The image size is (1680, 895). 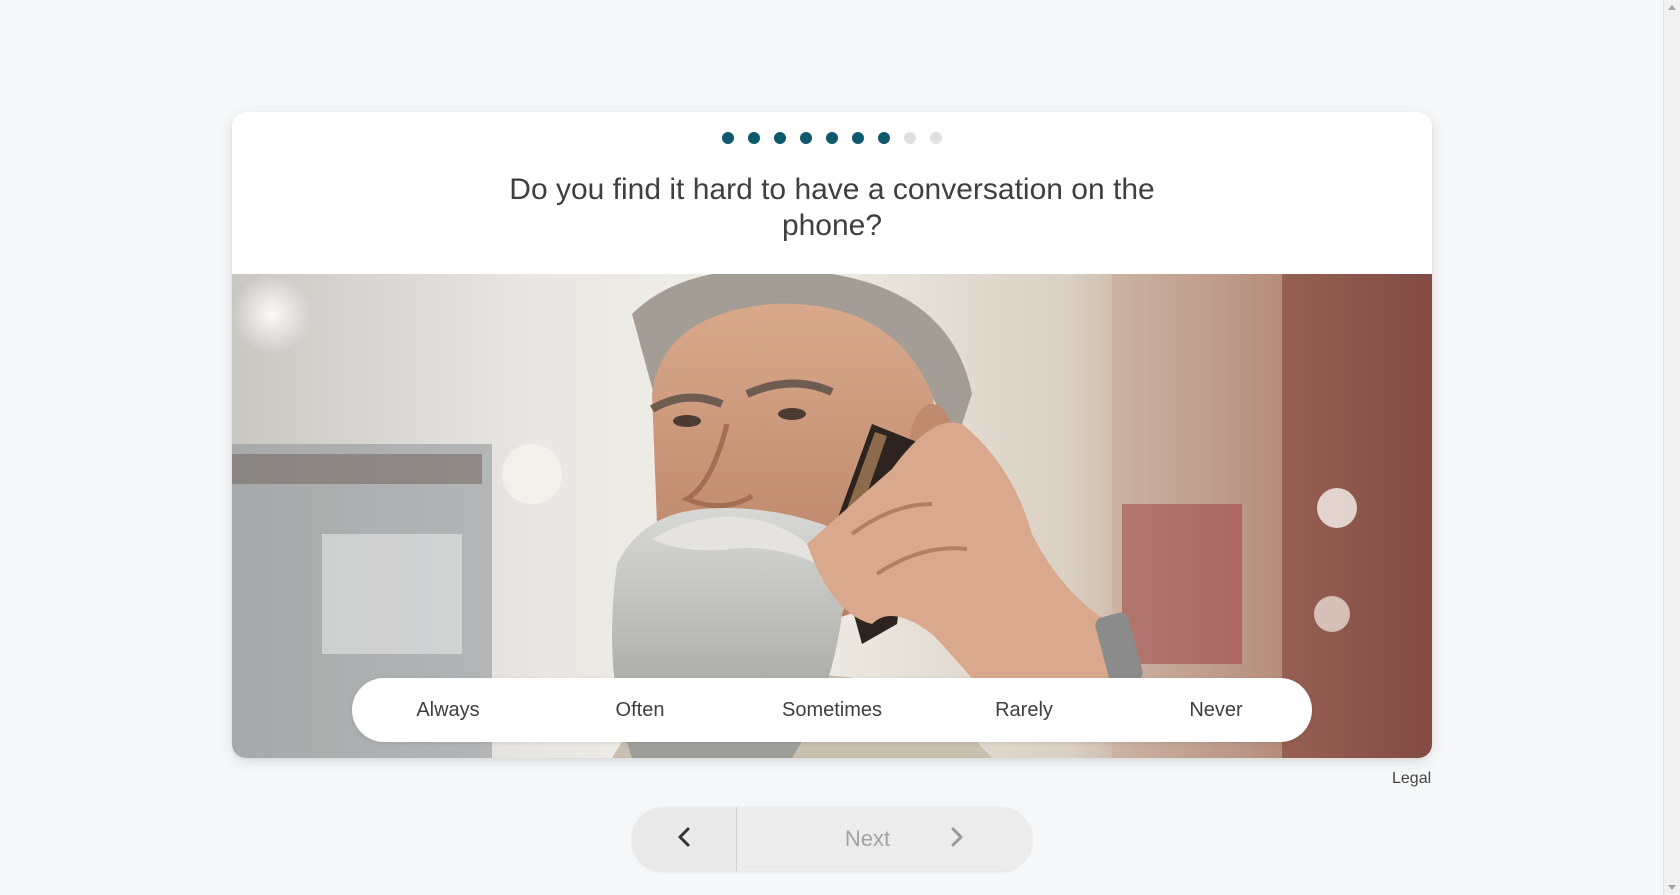 What do you see at coordinates (1672, 7) in the screenshot?
I see `scroll-up-icon` at bounding box center [1672, 7].